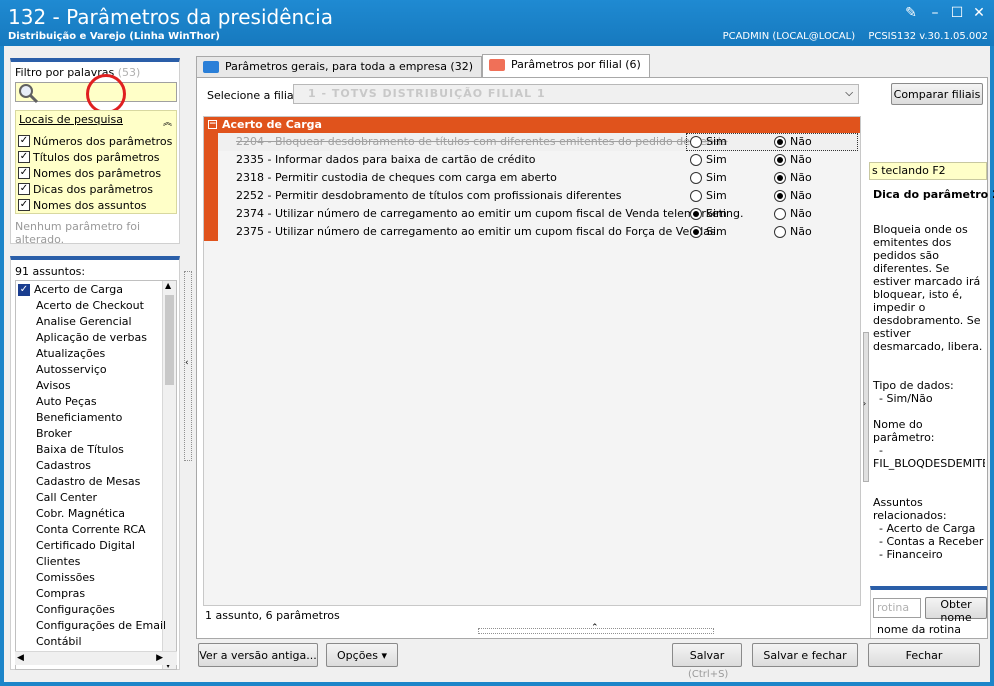 This screenshot has width=994, height=686. What do you see at coordinates (532, 125) in the screenshot?
I see `group-header: − Acerto de Carga` at bounding box center [532, 125].